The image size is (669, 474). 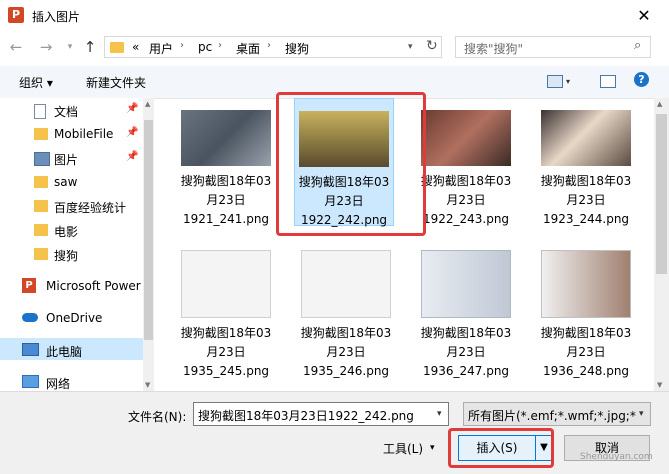 I want to click on sidebar-item-label: MobileFile, so click(x=84, y=134).